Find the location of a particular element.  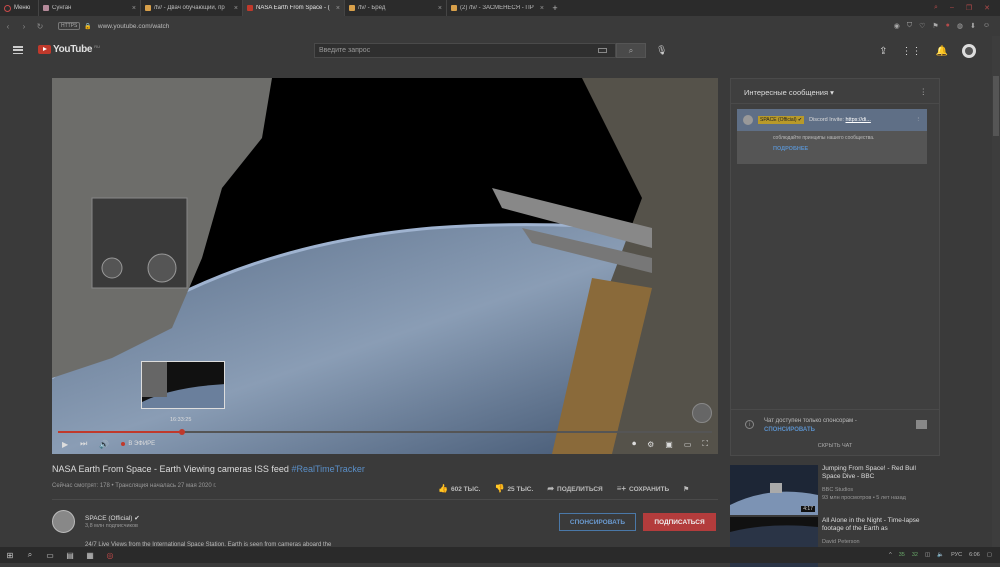

recommendation-thumbnail: 4:17 is located at coordinates (774, 490).